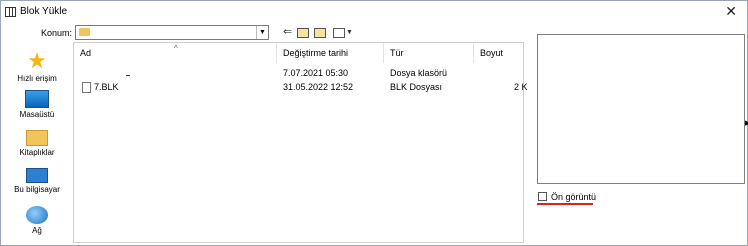  I want to click on sort-ascending-icon: ^, so click(176, 48).